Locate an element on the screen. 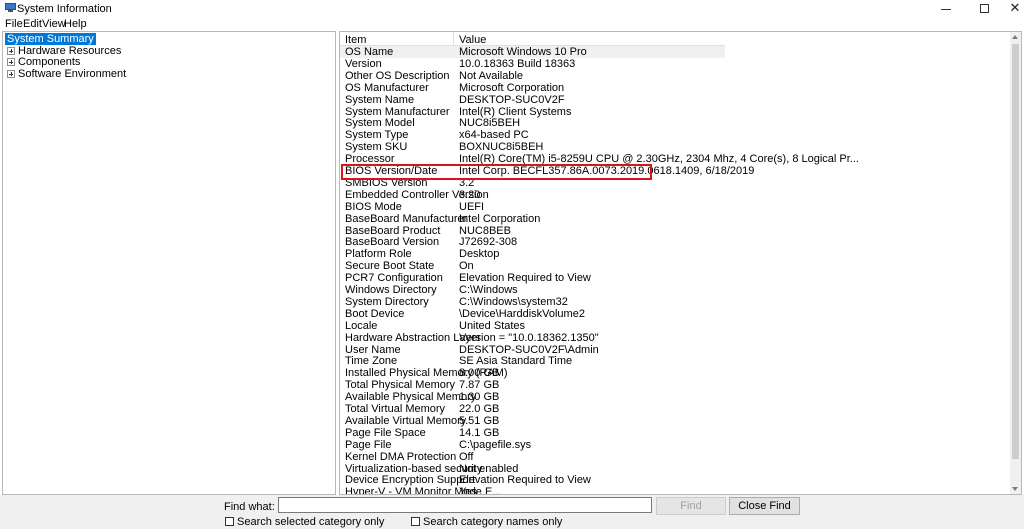  table-row: Total Physical Memory 7.87 GB is located at coordinates (532, 385).